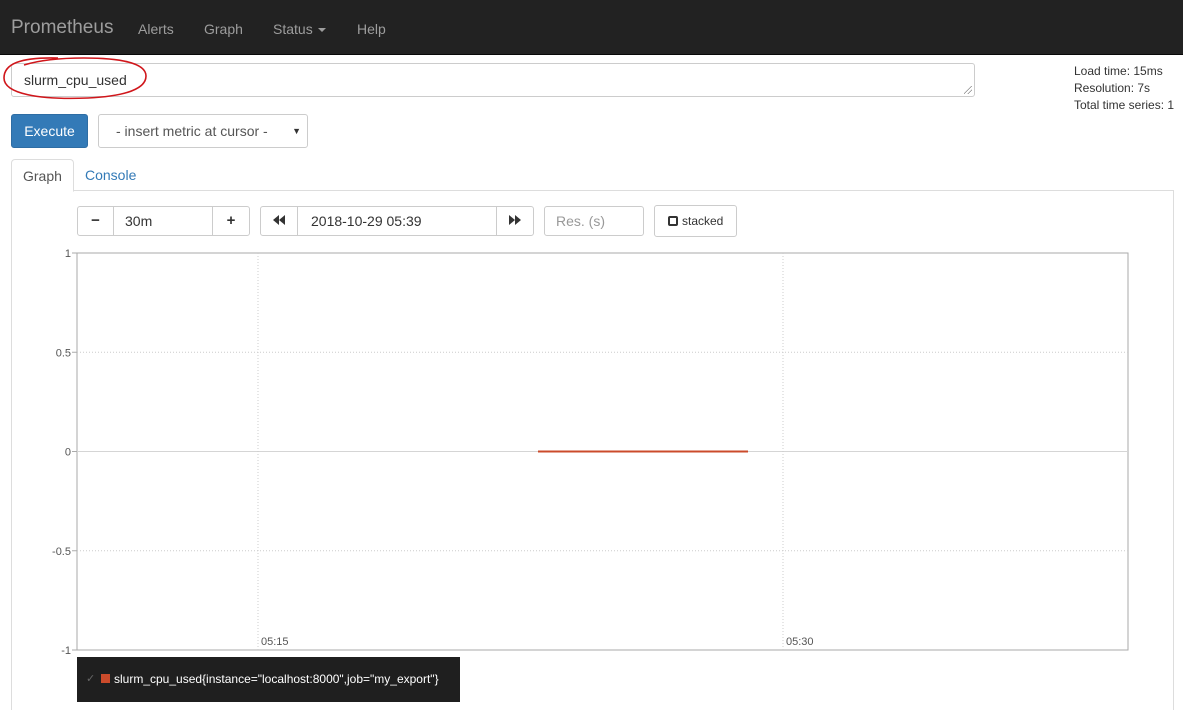 The height and width of the screenshot is (710, 1183). Describe the element at coordinates (800, 642) in the screenshot. I see `x-tick-label: 05:30` at that location.